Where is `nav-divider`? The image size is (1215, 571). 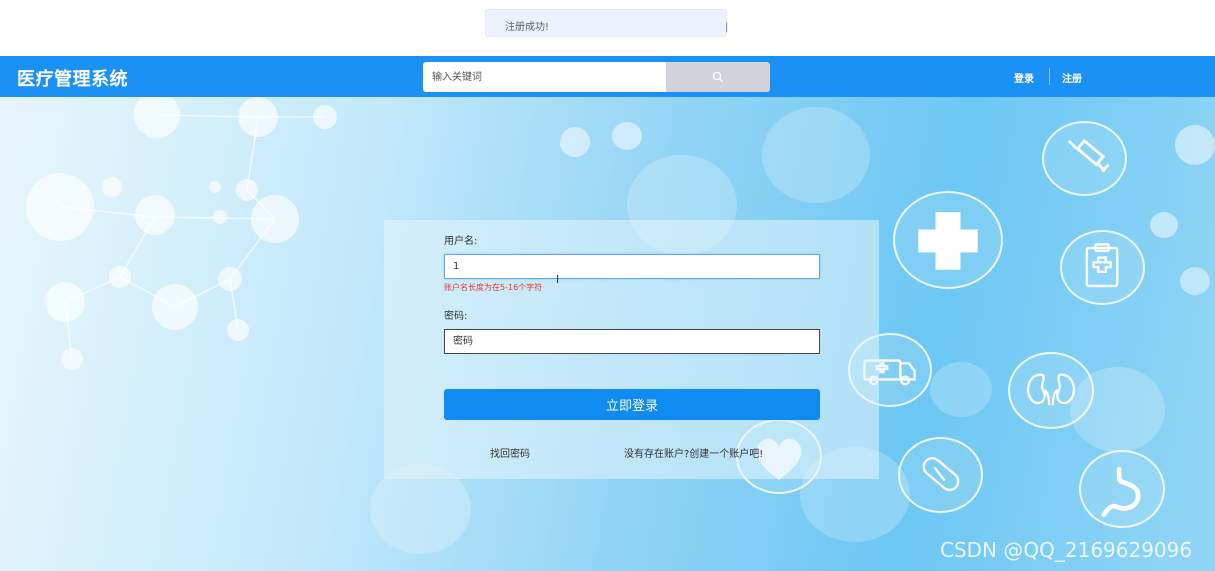
nav-divider is located at coordinates (1049, 76).